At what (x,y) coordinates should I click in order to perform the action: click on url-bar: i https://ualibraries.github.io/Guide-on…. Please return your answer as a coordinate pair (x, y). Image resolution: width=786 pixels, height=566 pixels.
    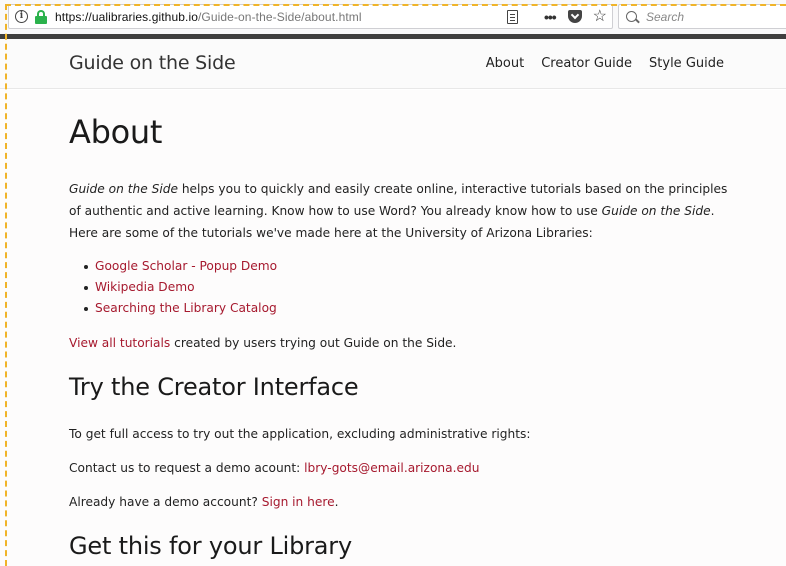
    Looking at the image, I should click on (310, 16).